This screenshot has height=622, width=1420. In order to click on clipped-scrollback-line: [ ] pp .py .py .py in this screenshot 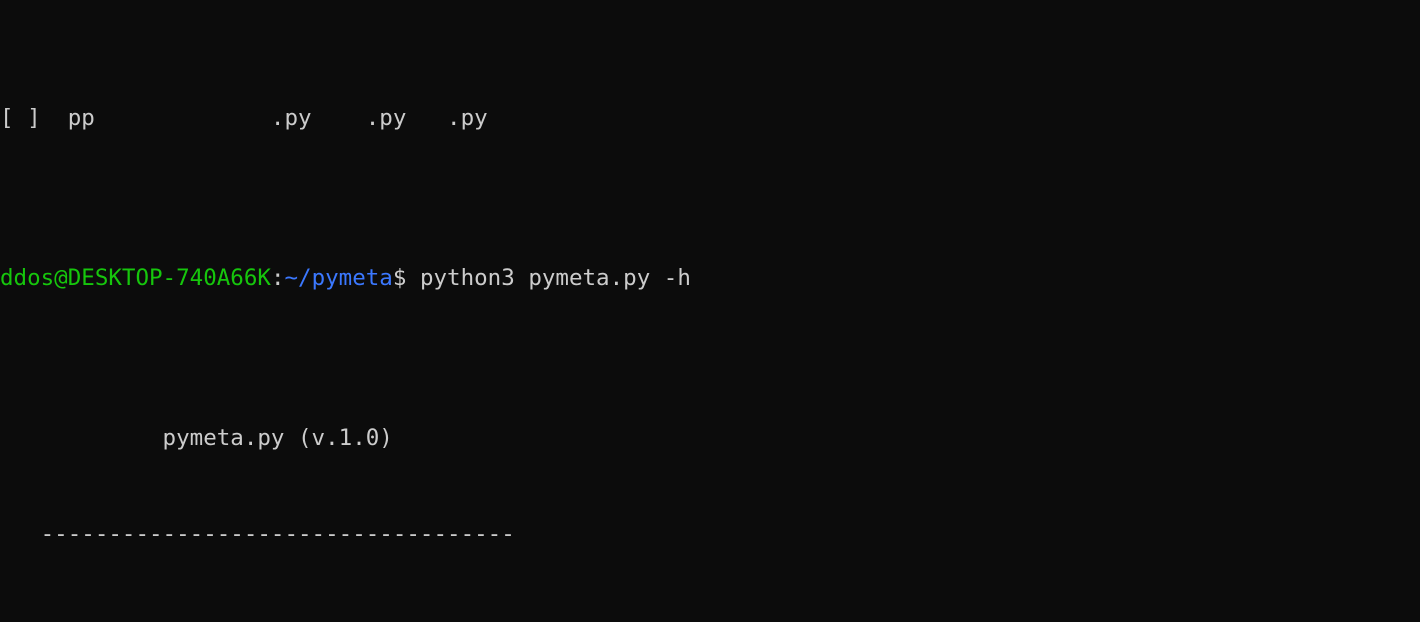, I will do `click(710, 118)`.